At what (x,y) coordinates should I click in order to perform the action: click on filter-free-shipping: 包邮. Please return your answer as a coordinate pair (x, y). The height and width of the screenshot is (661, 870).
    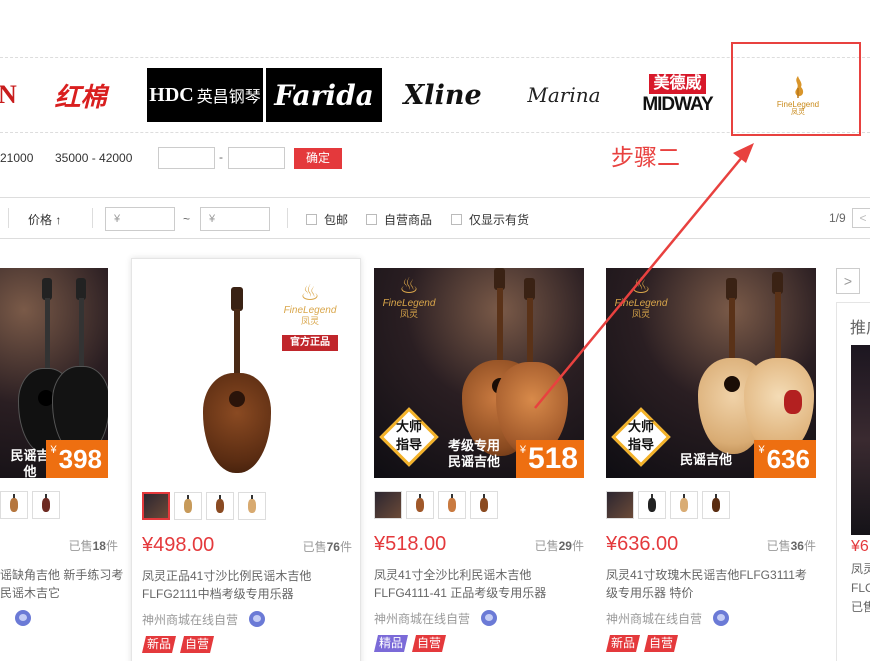
    Looking at the image, I should click on (327, 219).